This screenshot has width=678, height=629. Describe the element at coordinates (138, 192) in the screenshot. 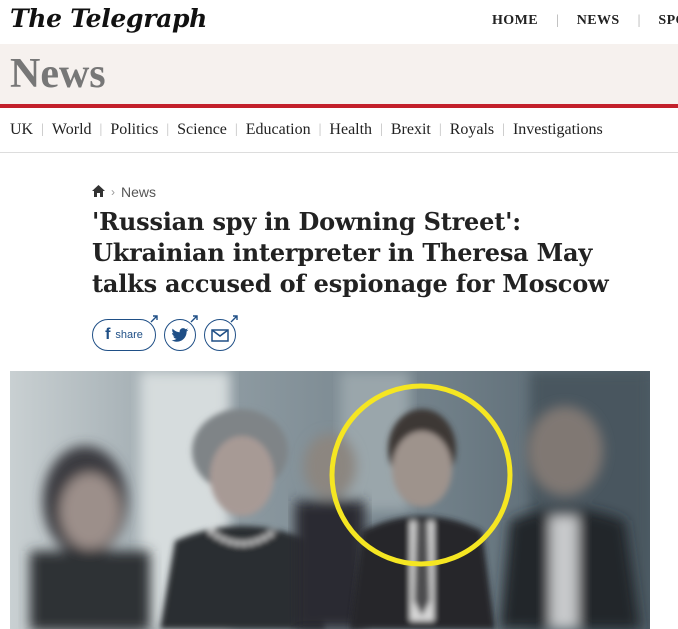

I see `breadcrumb-section-link: News` at that location.